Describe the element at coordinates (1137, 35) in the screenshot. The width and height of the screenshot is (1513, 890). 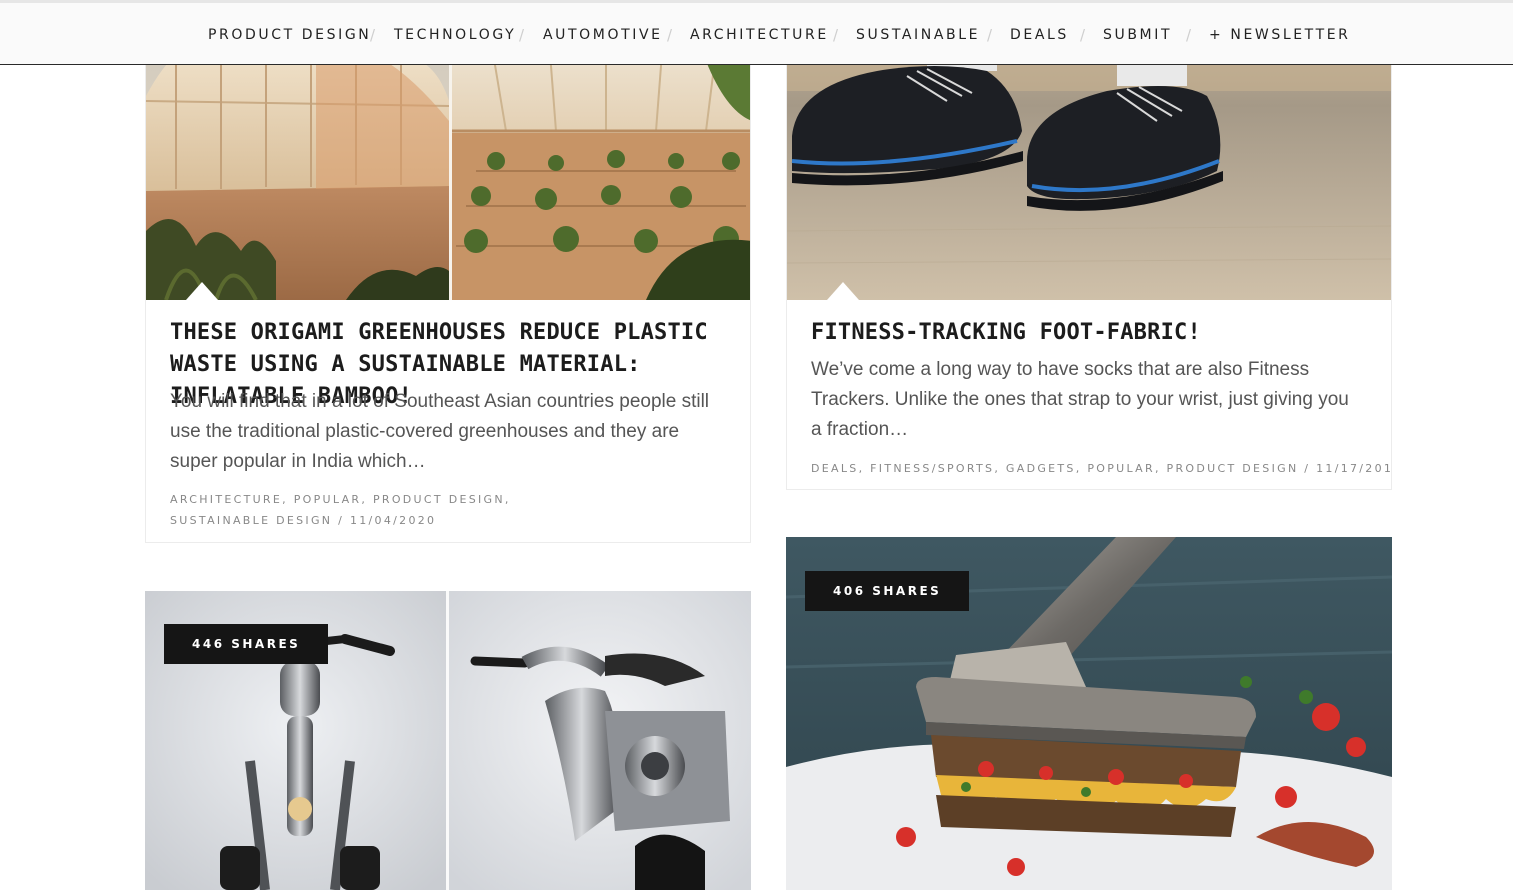
I see `nav-submit: SUBMIT` at that location.